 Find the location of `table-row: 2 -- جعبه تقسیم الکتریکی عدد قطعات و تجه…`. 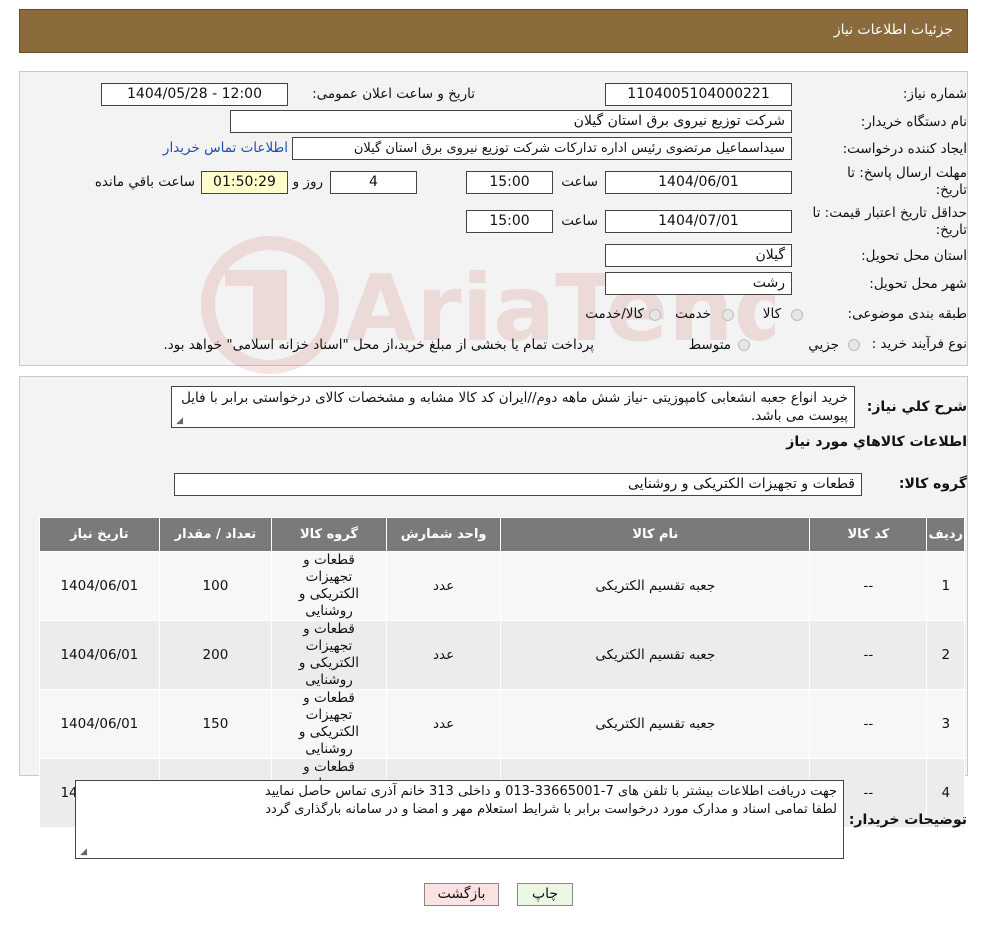

table-row: 2 -- جعبه تقسیم الکتریکی عدد قطعات و تجه… is located at coordinates (502, 655).